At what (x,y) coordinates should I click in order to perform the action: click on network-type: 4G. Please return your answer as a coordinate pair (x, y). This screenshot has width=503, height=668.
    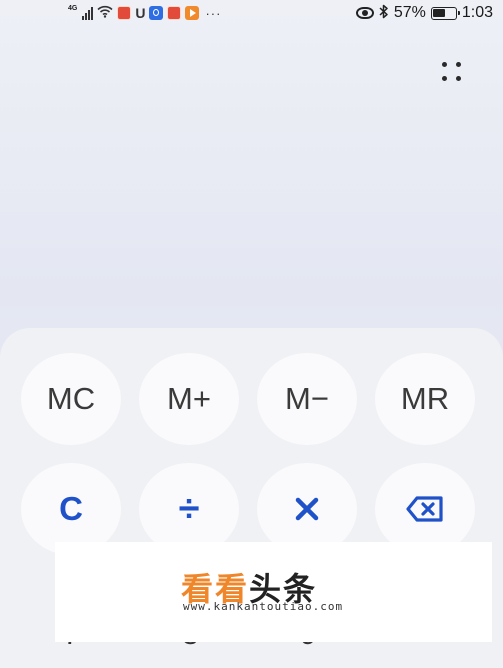
    Looking at the image, I should click on (73, 8).